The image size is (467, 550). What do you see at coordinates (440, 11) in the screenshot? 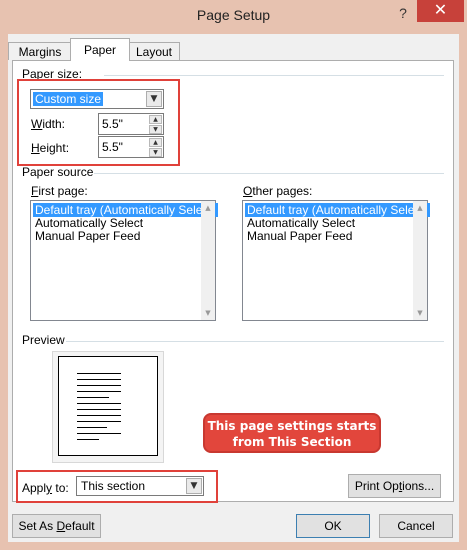
I see `close-icon: ✕` at bounding box center [440, 11].